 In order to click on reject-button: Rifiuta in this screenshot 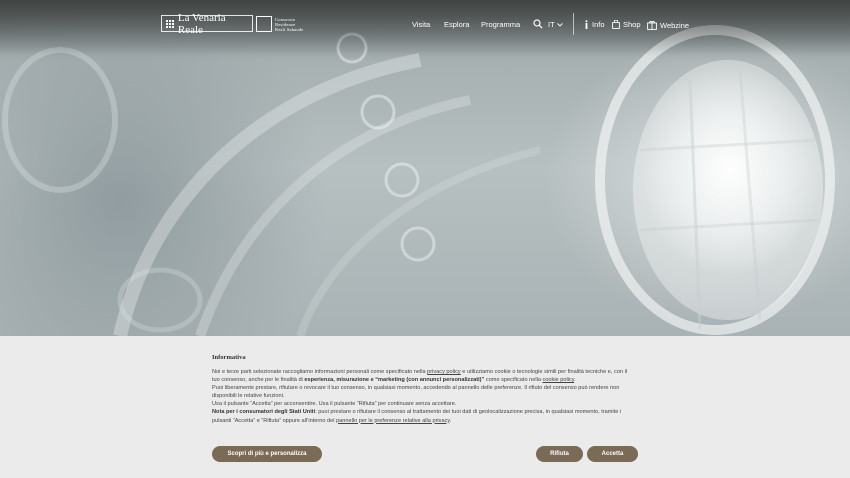, I will do `click(559, 454)`.